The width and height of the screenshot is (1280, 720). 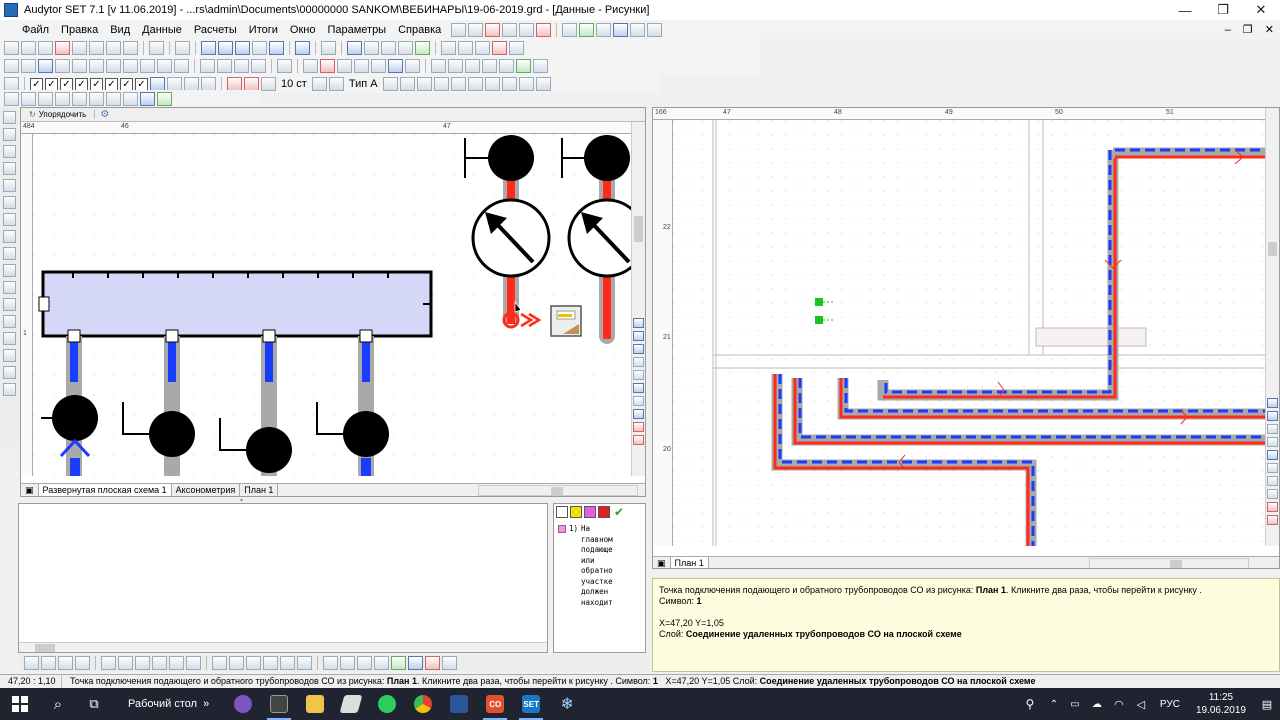 I want to click on plan-horizontal-scrollbar, so click(x=1168, y=562).